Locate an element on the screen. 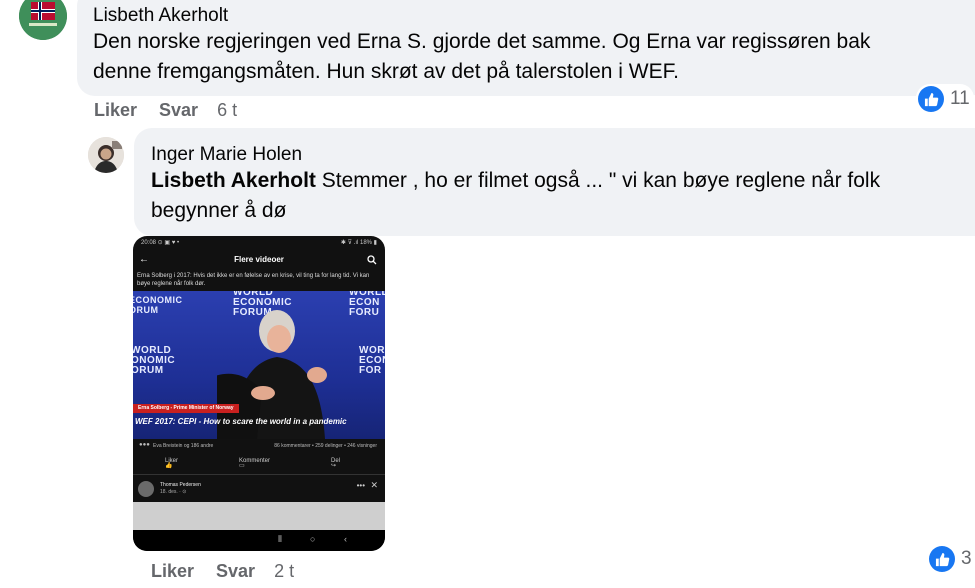 This screenshot has height=588, width=975. mention-link: Lisbeth Akerholt is located at coordinates (233, 180).